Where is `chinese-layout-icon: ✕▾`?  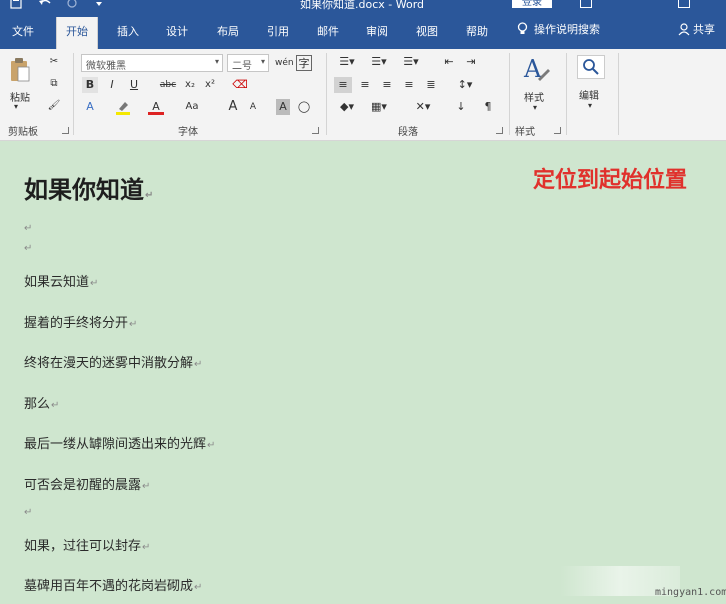 chinese-layout-icon: ✕▾ is located at coordinates (423, 107).